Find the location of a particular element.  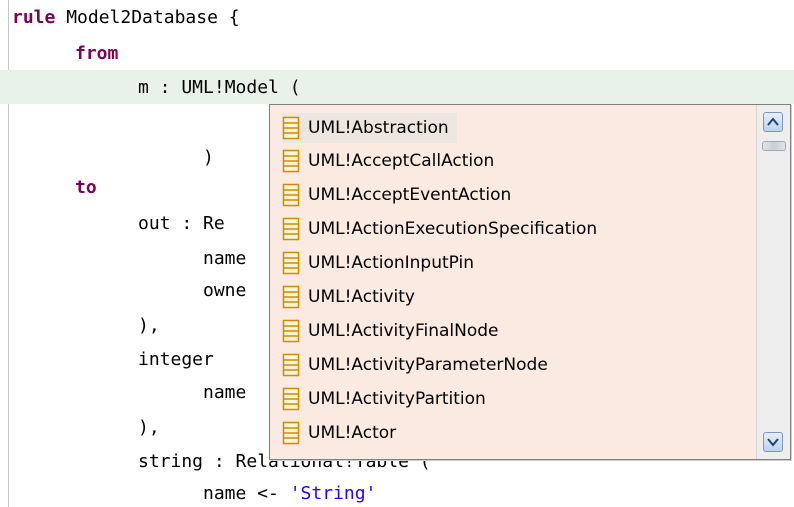

assist-item-label: UML!ActionExecutionSpecification is located at coordinates (453, 229).